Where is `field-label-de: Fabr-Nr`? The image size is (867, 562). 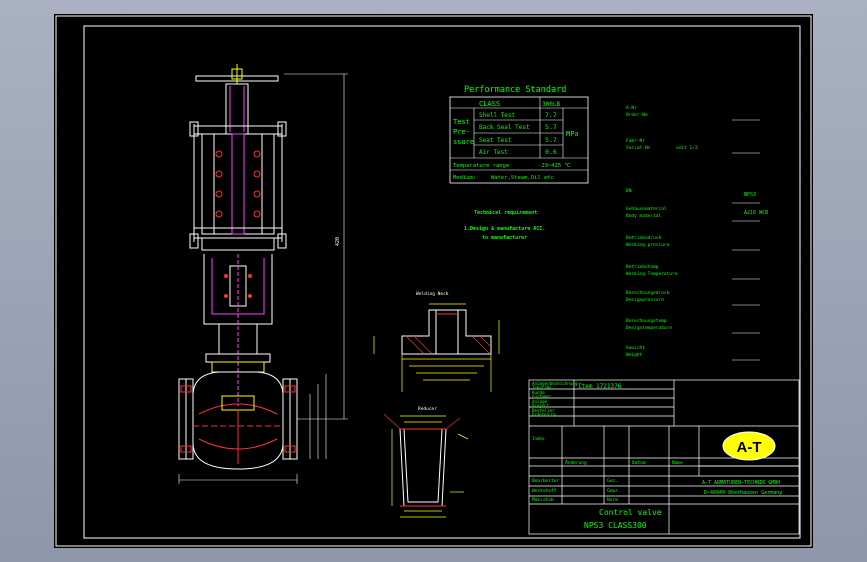 field-label-de: Fabr-Nr is located at coordinates (635, 141).